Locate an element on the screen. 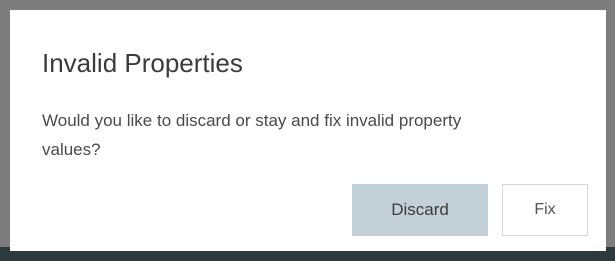  discard-button: Discard is located at coordinates (420, 210).